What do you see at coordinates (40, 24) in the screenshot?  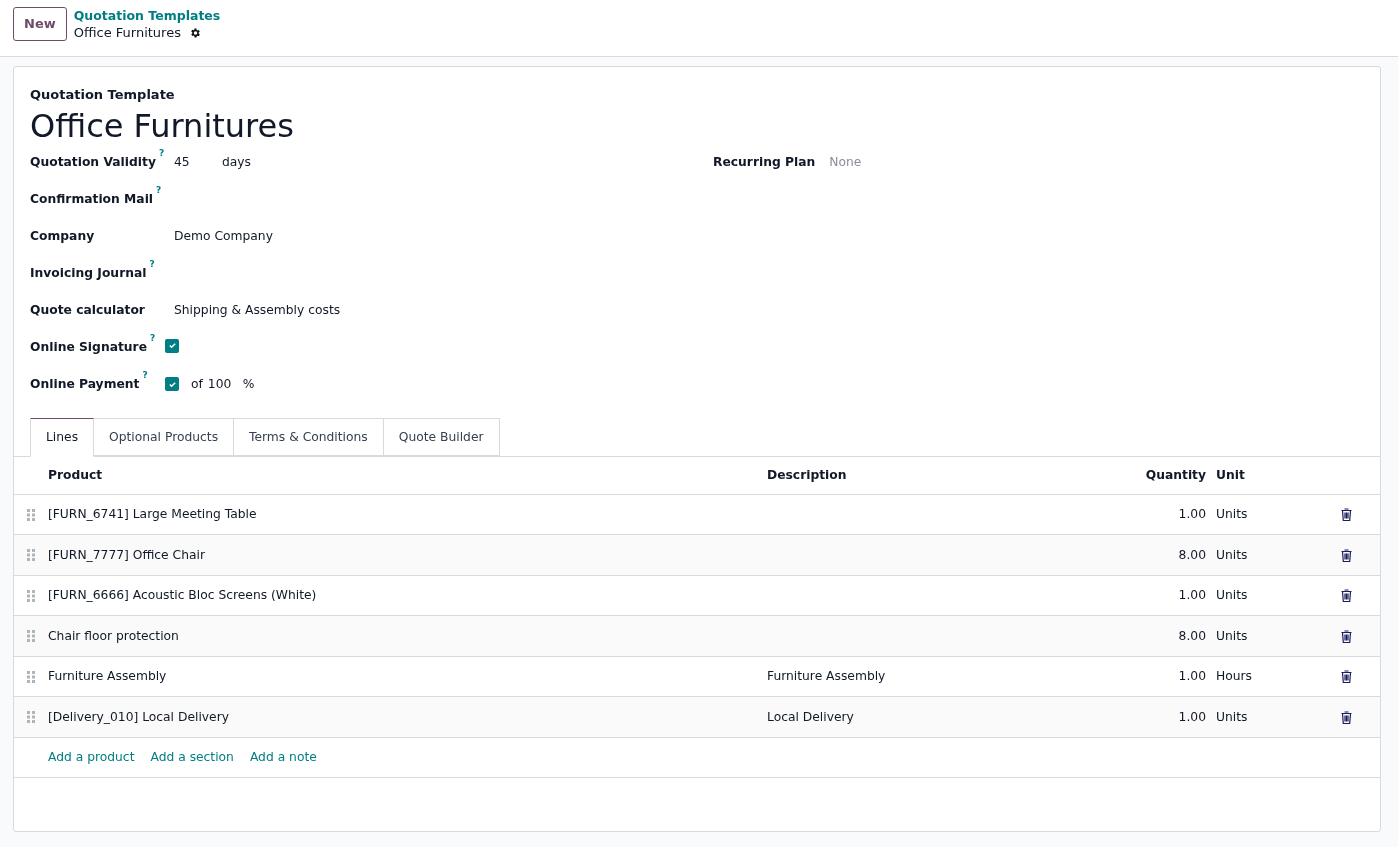 I see `new-button: New` at bounding box center [40, 24].